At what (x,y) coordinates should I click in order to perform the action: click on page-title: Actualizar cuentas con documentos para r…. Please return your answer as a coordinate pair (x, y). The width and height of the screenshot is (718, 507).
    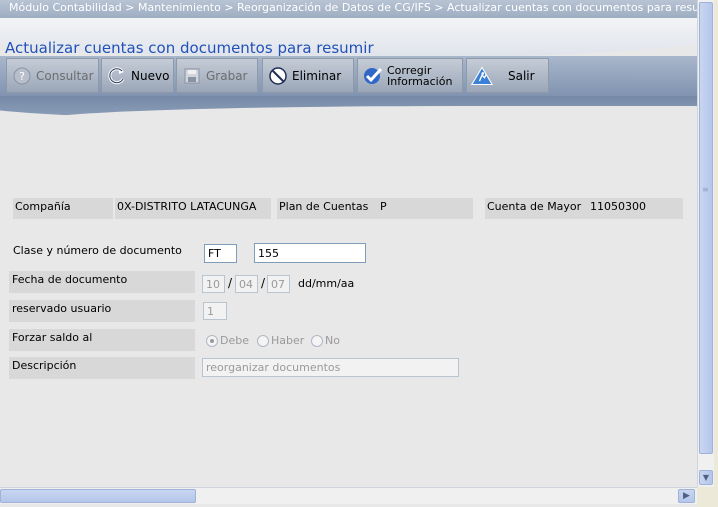
    Looking at the image, I should click on (189, 48).